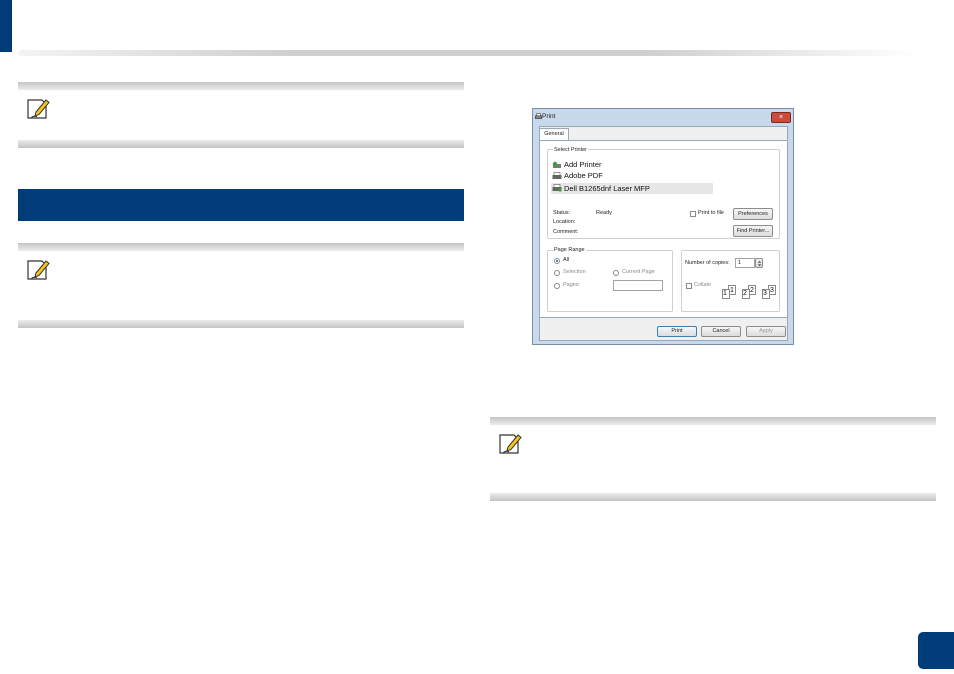  Describe the element at coordinates (557, 261) in the screenshot. I see `all-radio` at that location.